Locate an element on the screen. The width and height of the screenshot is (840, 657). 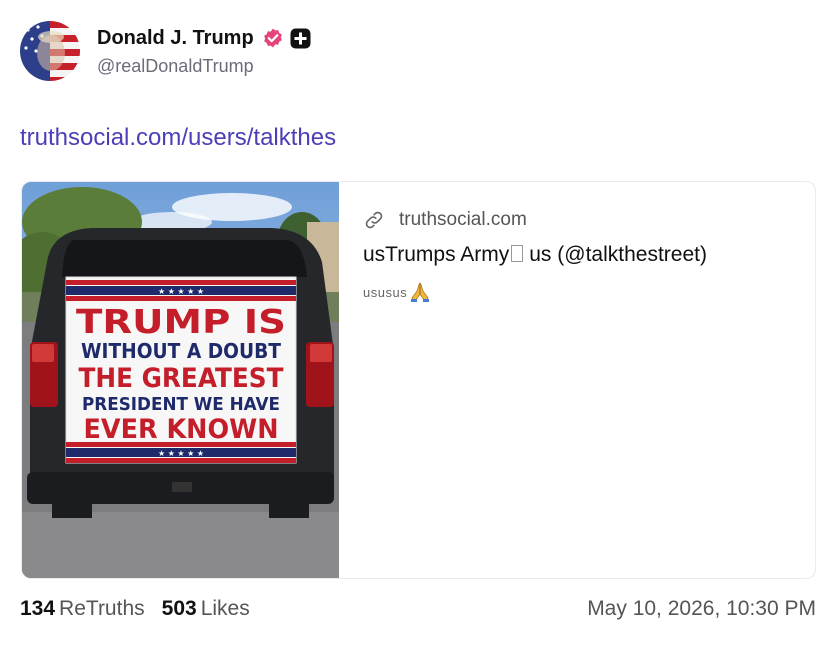
sign-line-5: EVER KNOWN is located at coordinates (181, 429).